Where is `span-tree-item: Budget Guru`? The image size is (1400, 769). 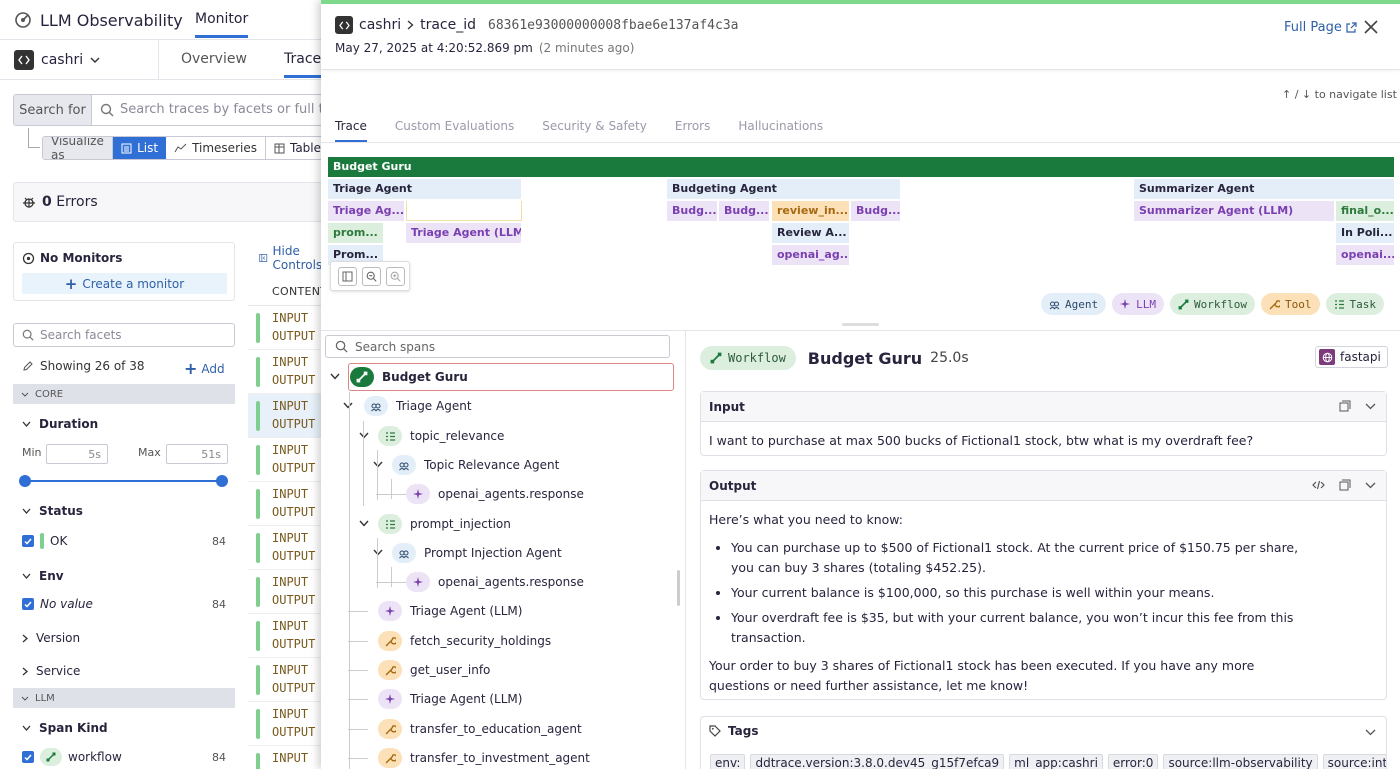
span-tree-item: Budget Guru is located at coordinates (409, 377).